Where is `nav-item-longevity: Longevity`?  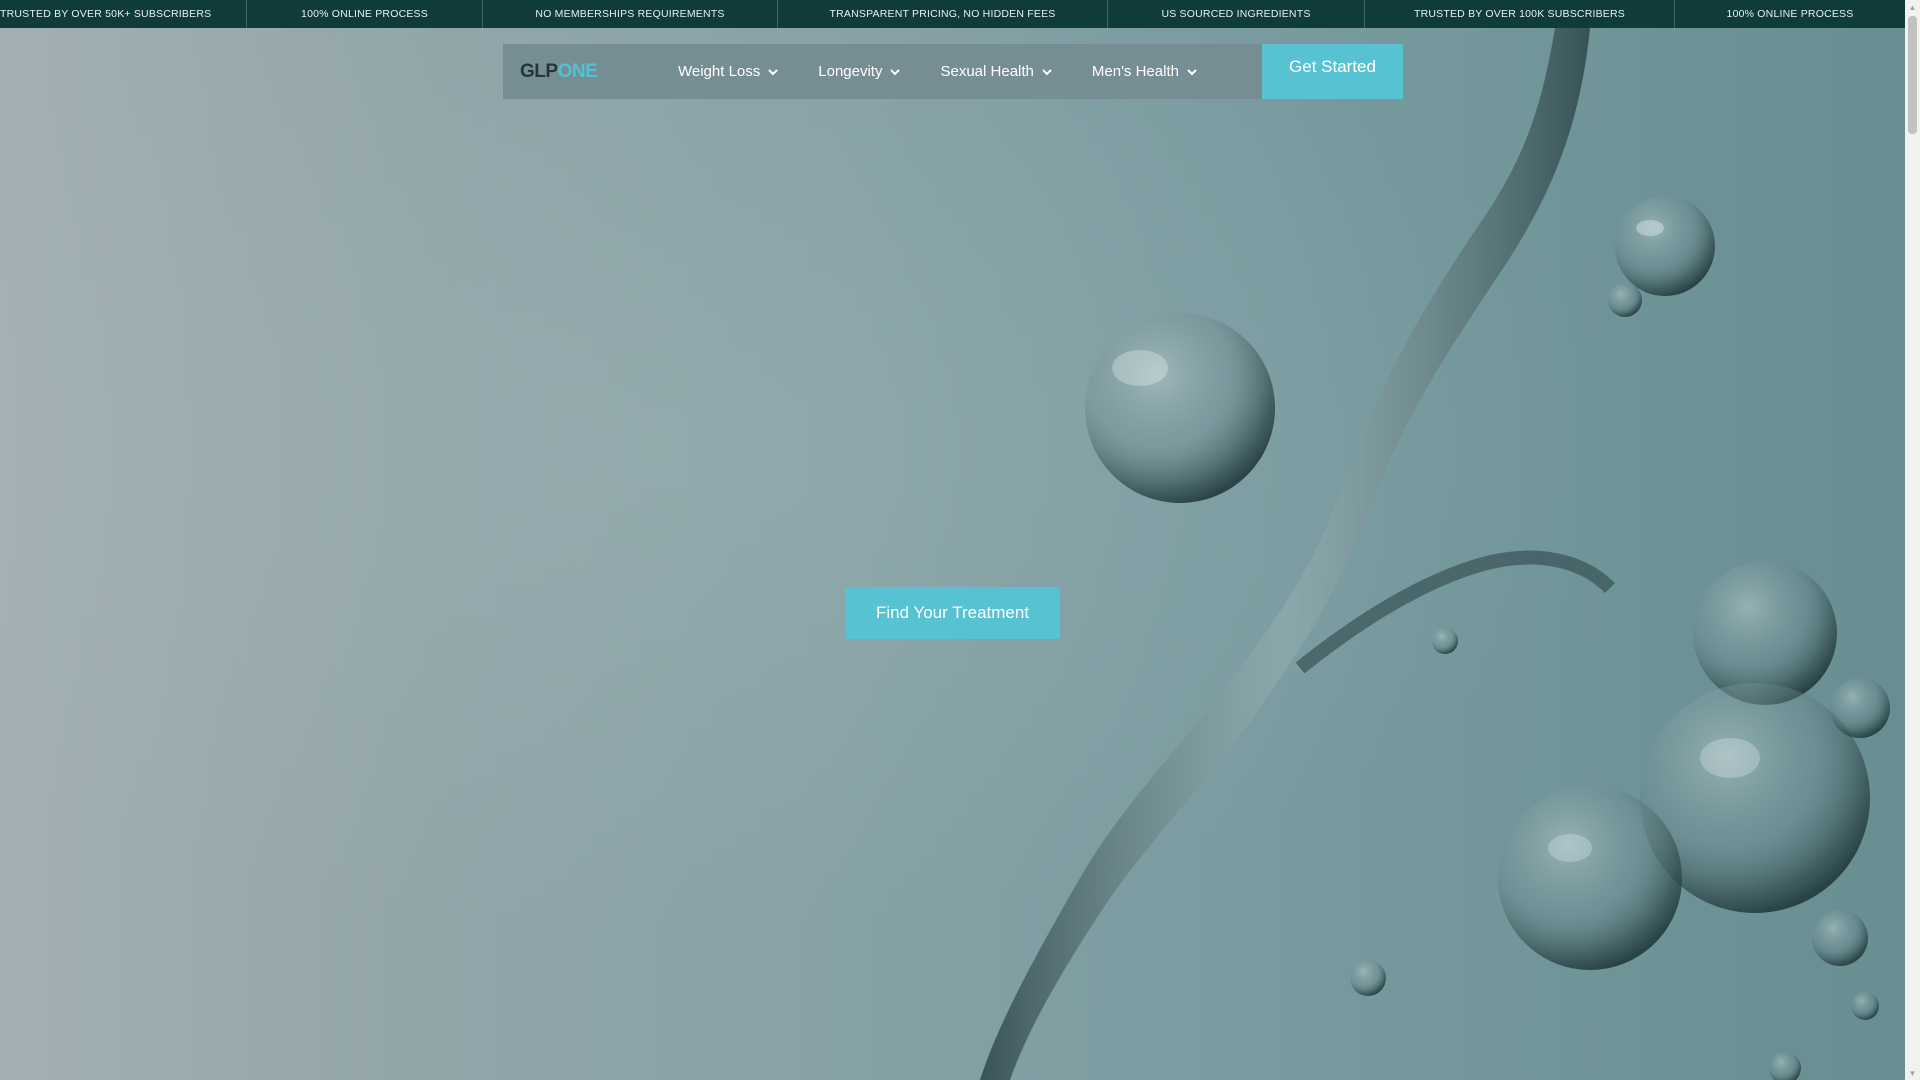
nav-item-longevity: Longevity is located at coordinates (860, 71).